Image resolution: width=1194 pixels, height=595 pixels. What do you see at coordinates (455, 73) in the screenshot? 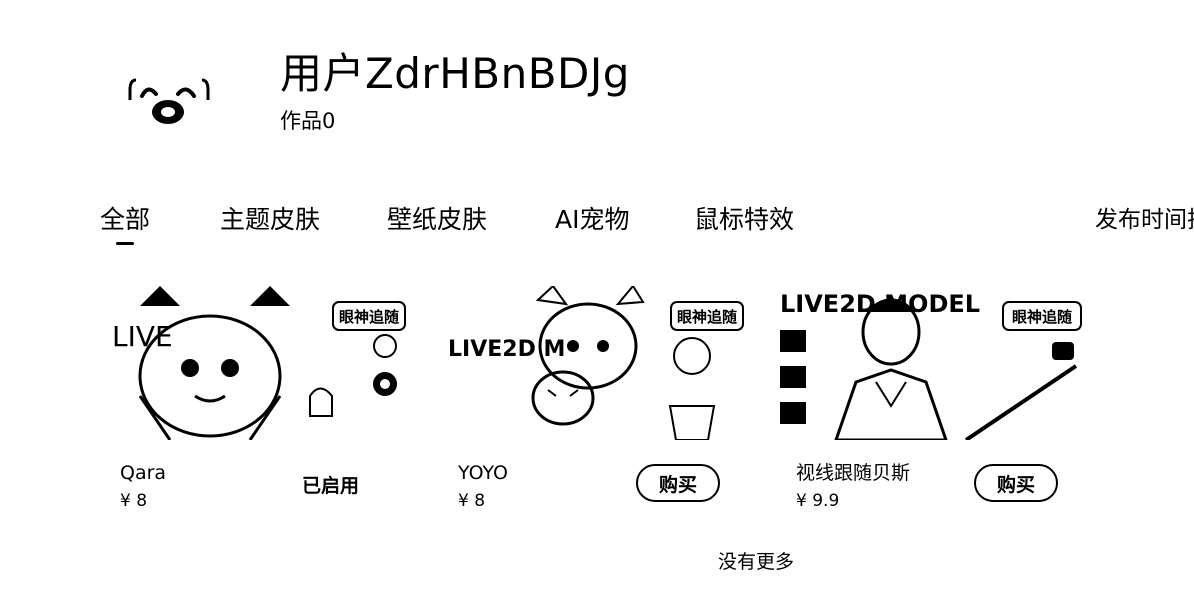
I see `username: 用户ZdrHBnBDJg` at bounding box center [455, 73].